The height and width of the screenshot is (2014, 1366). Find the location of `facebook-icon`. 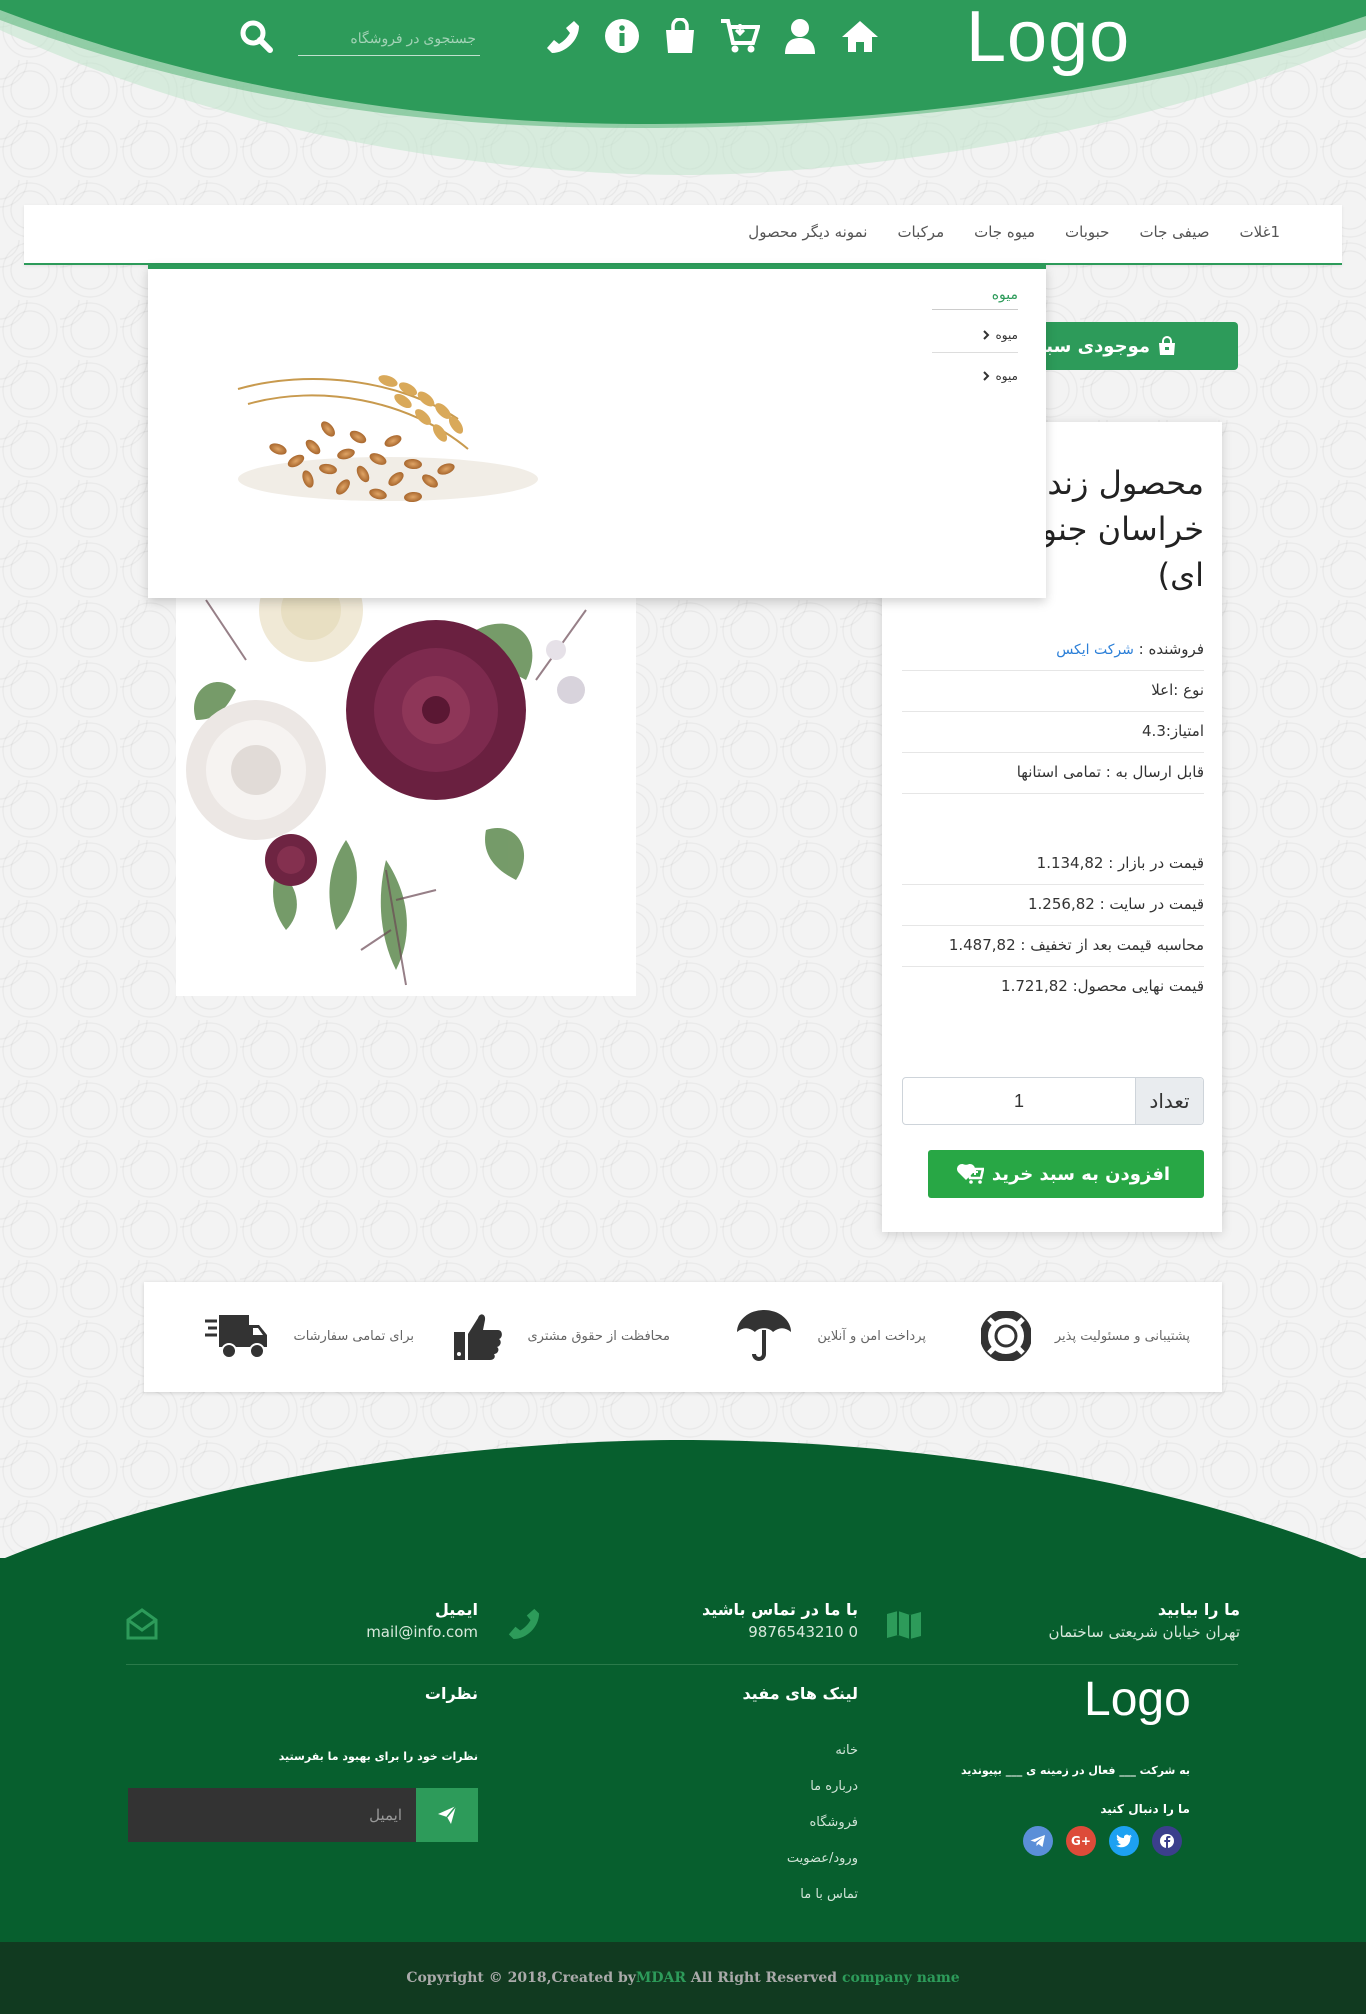

facebook-icon is located at coordinates (1167, 1841).